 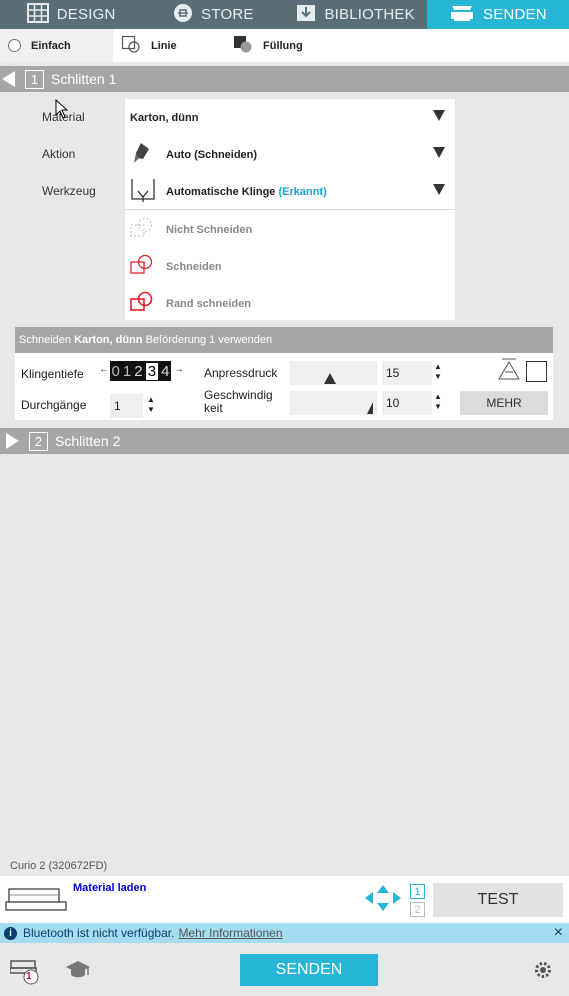 What do you see at coordinates (14, 45) in the screenshot?
I see `radio-button` at bounding box center [14, 45].